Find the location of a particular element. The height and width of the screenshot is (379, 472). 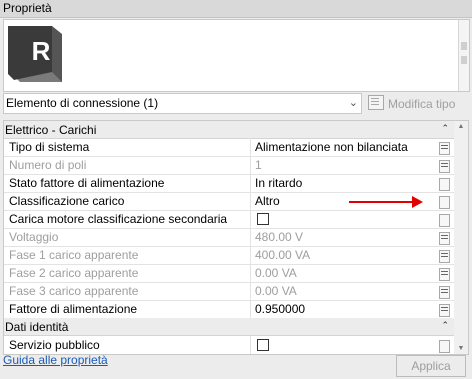

secondary-motor-checkbox is located at coordinates (263, 219).